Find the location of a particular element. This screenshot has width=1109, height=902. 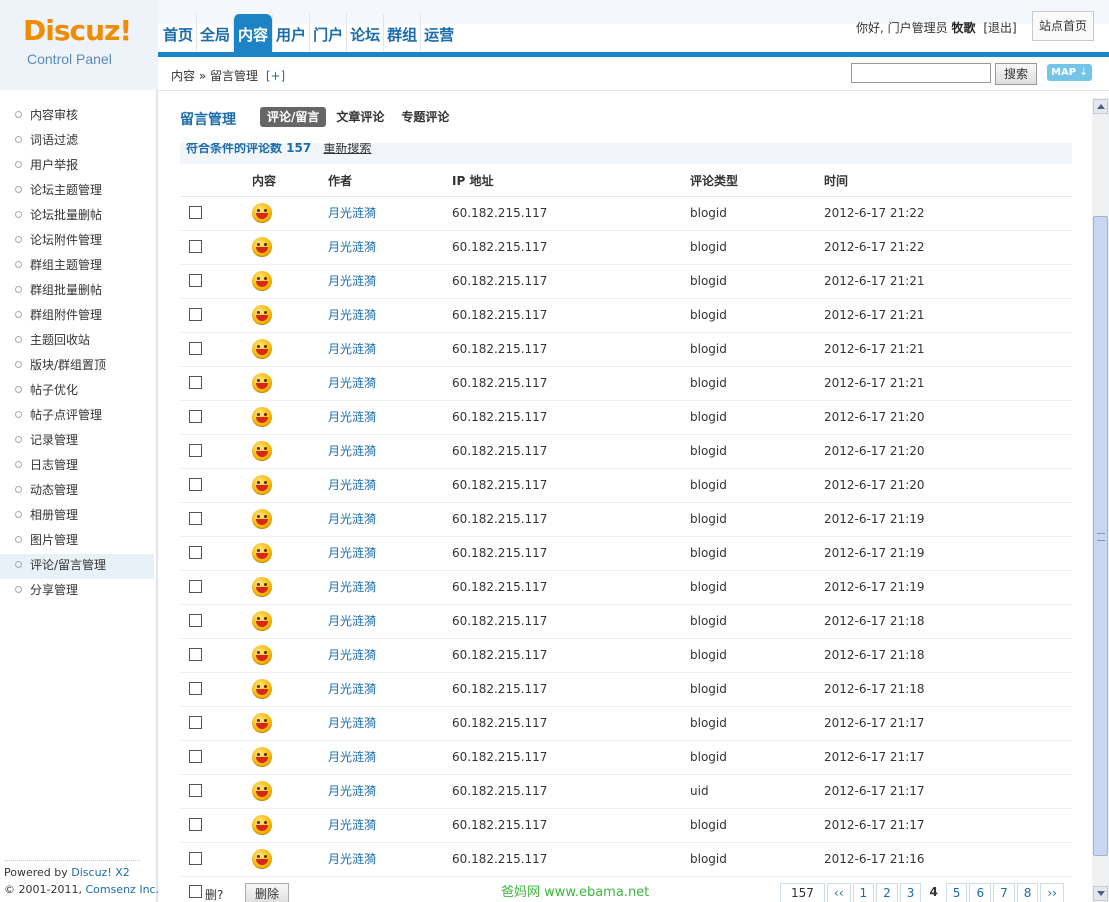

sidebar-item-1: 词语过滤 is located at coordinates (77, 141).